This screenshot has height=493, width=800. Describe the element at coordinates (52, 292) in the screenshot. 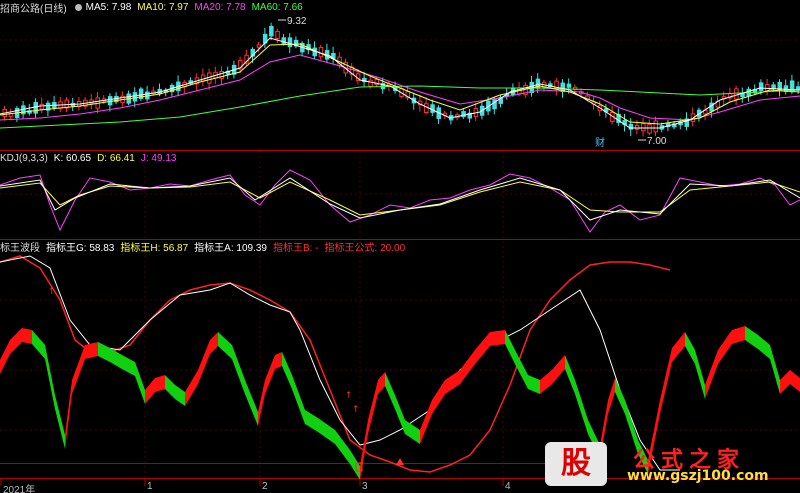

I see `signal-arrow-1: ↑` at that location.